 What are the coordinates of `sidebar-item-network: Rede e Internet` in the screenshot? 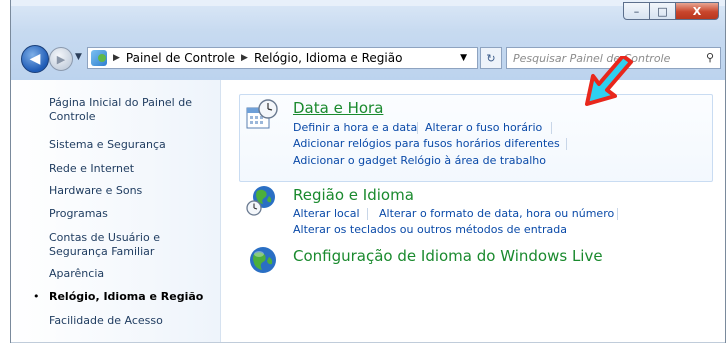 It's located at (91, 169).